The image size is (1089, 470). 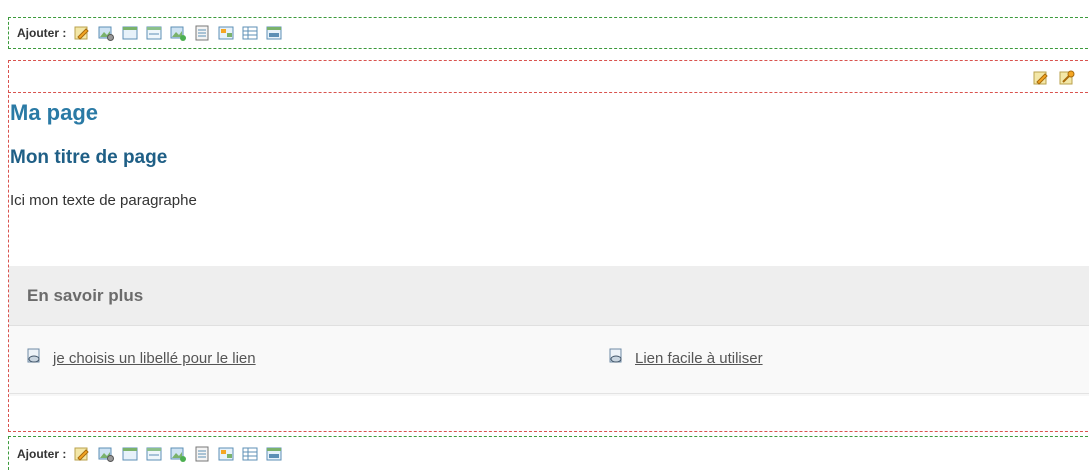 I want to click on page-title: Ma page, so click(x=54, y=112).